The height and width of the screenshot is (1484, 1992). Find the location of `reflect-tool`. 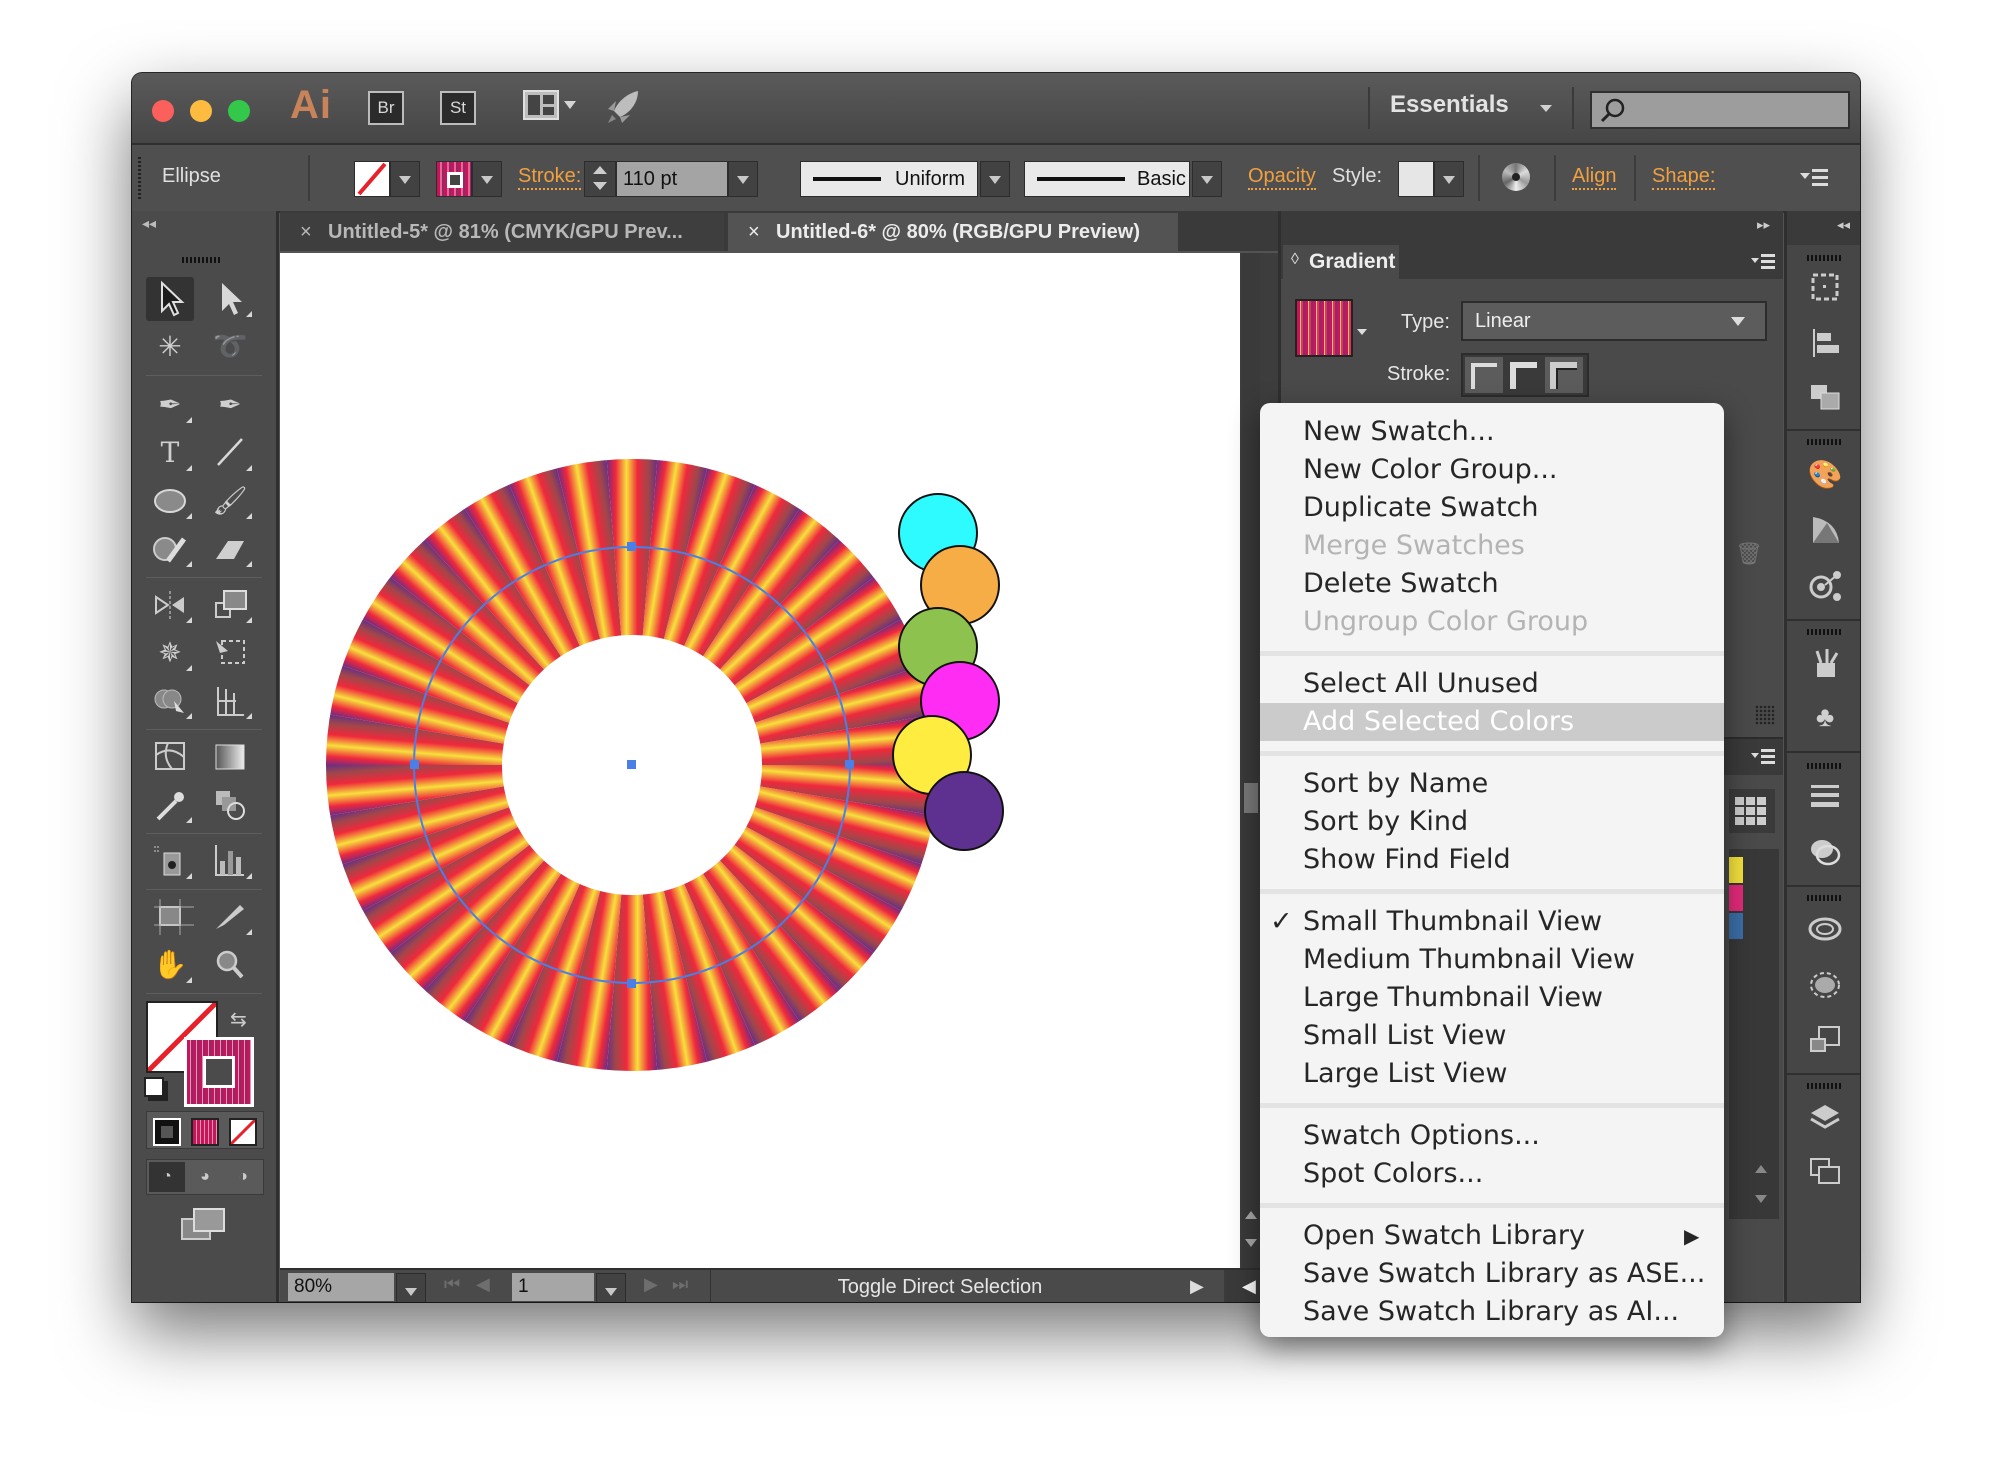

reflect-tool is located at coordinates (170, 605).